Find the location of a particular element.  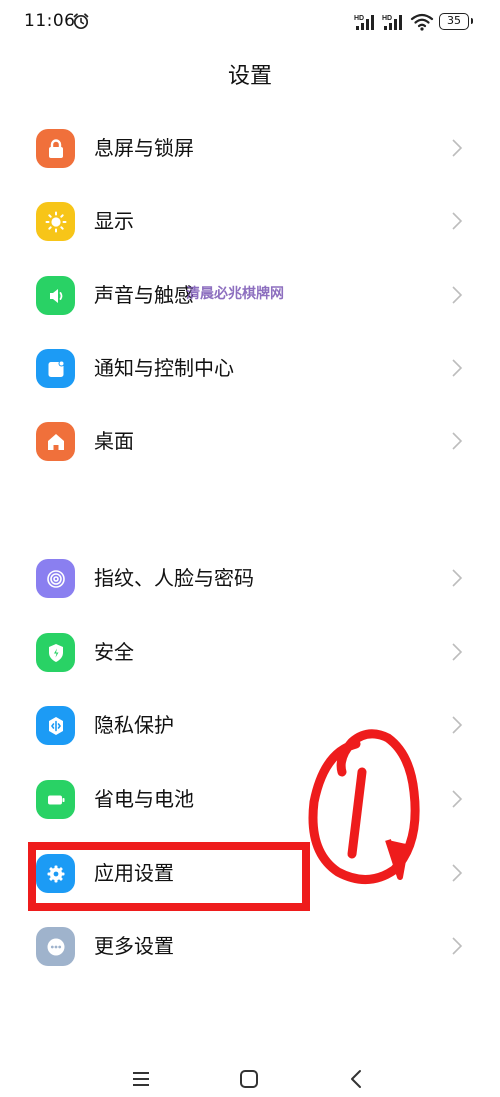

page-title: 设置 is located at coordinates (249, 76).